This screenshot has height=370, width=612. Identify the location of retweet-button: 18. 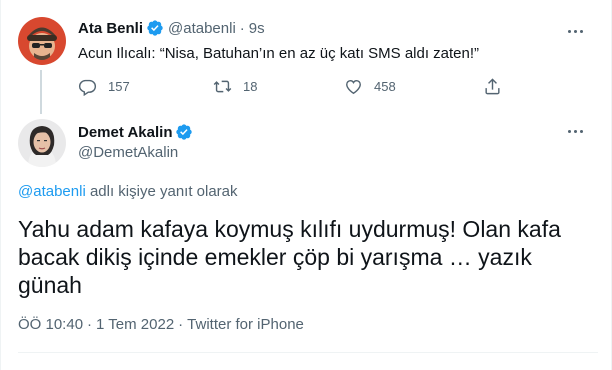
(235, 86).